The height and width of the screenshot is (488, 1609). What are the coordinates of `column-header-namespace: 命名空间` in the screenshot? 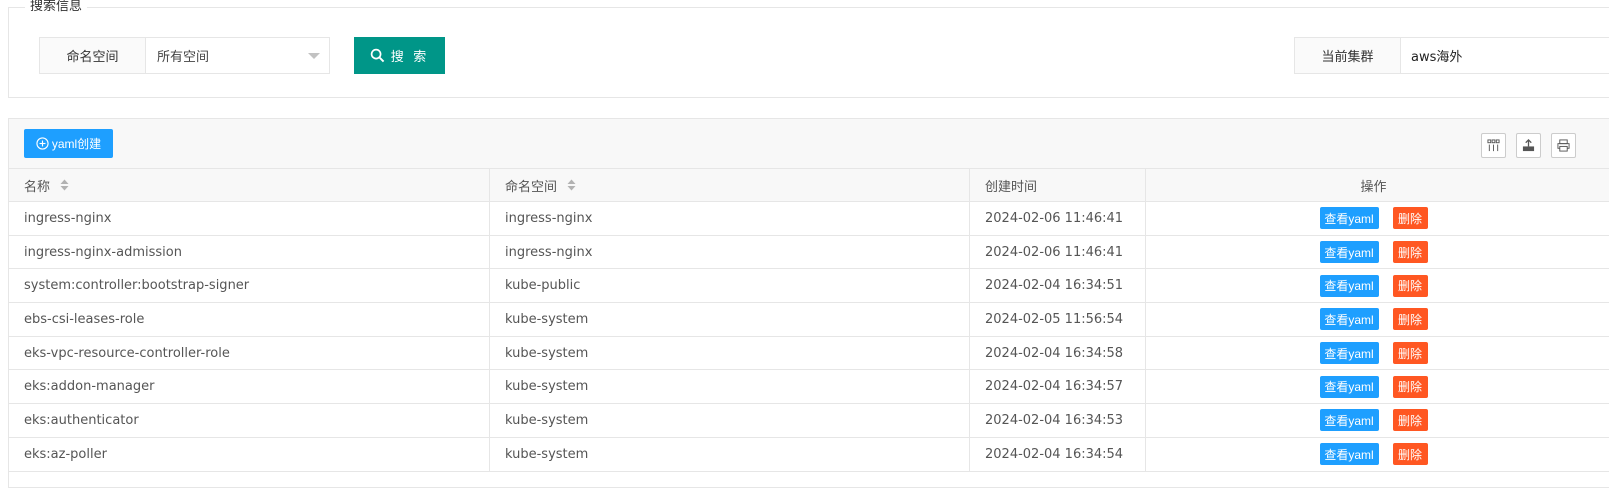 It's located at (730, 185).